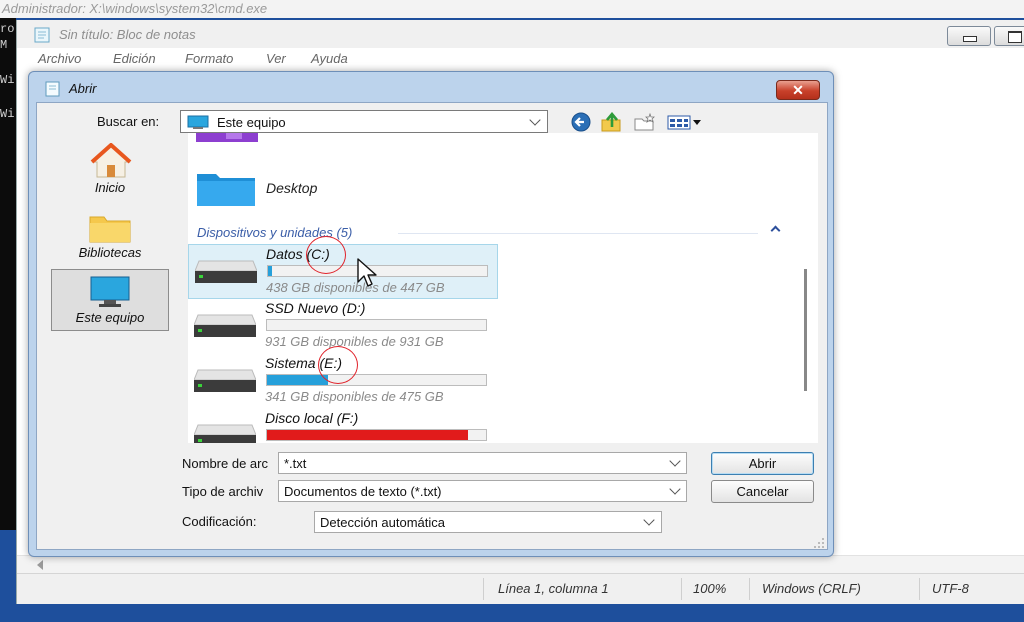  Describe the element at coordinates (354, 341) in the screenshot. I see `drive-free-space: 931 GB disponibles de 931 GB` at that location.